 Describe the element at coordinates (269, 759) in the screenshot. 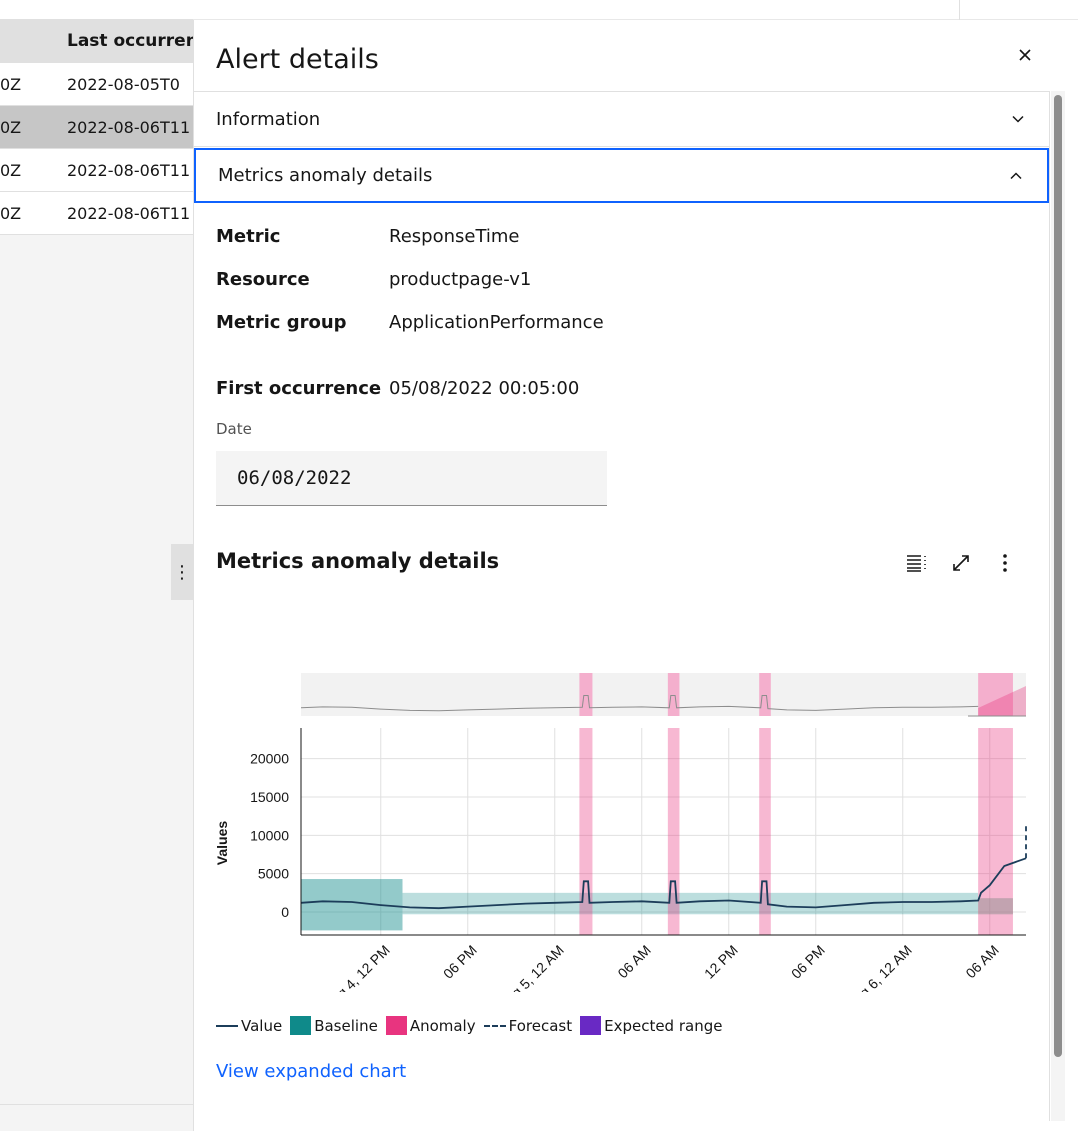

I see `y-tick-label: 20000` at that location.